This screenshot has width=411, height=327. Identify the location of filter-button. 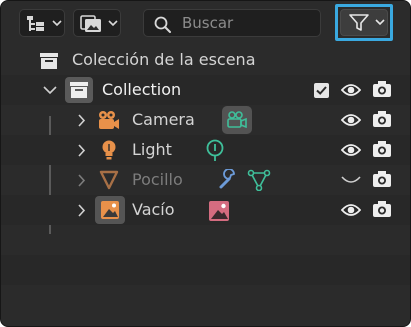
(364, 22).